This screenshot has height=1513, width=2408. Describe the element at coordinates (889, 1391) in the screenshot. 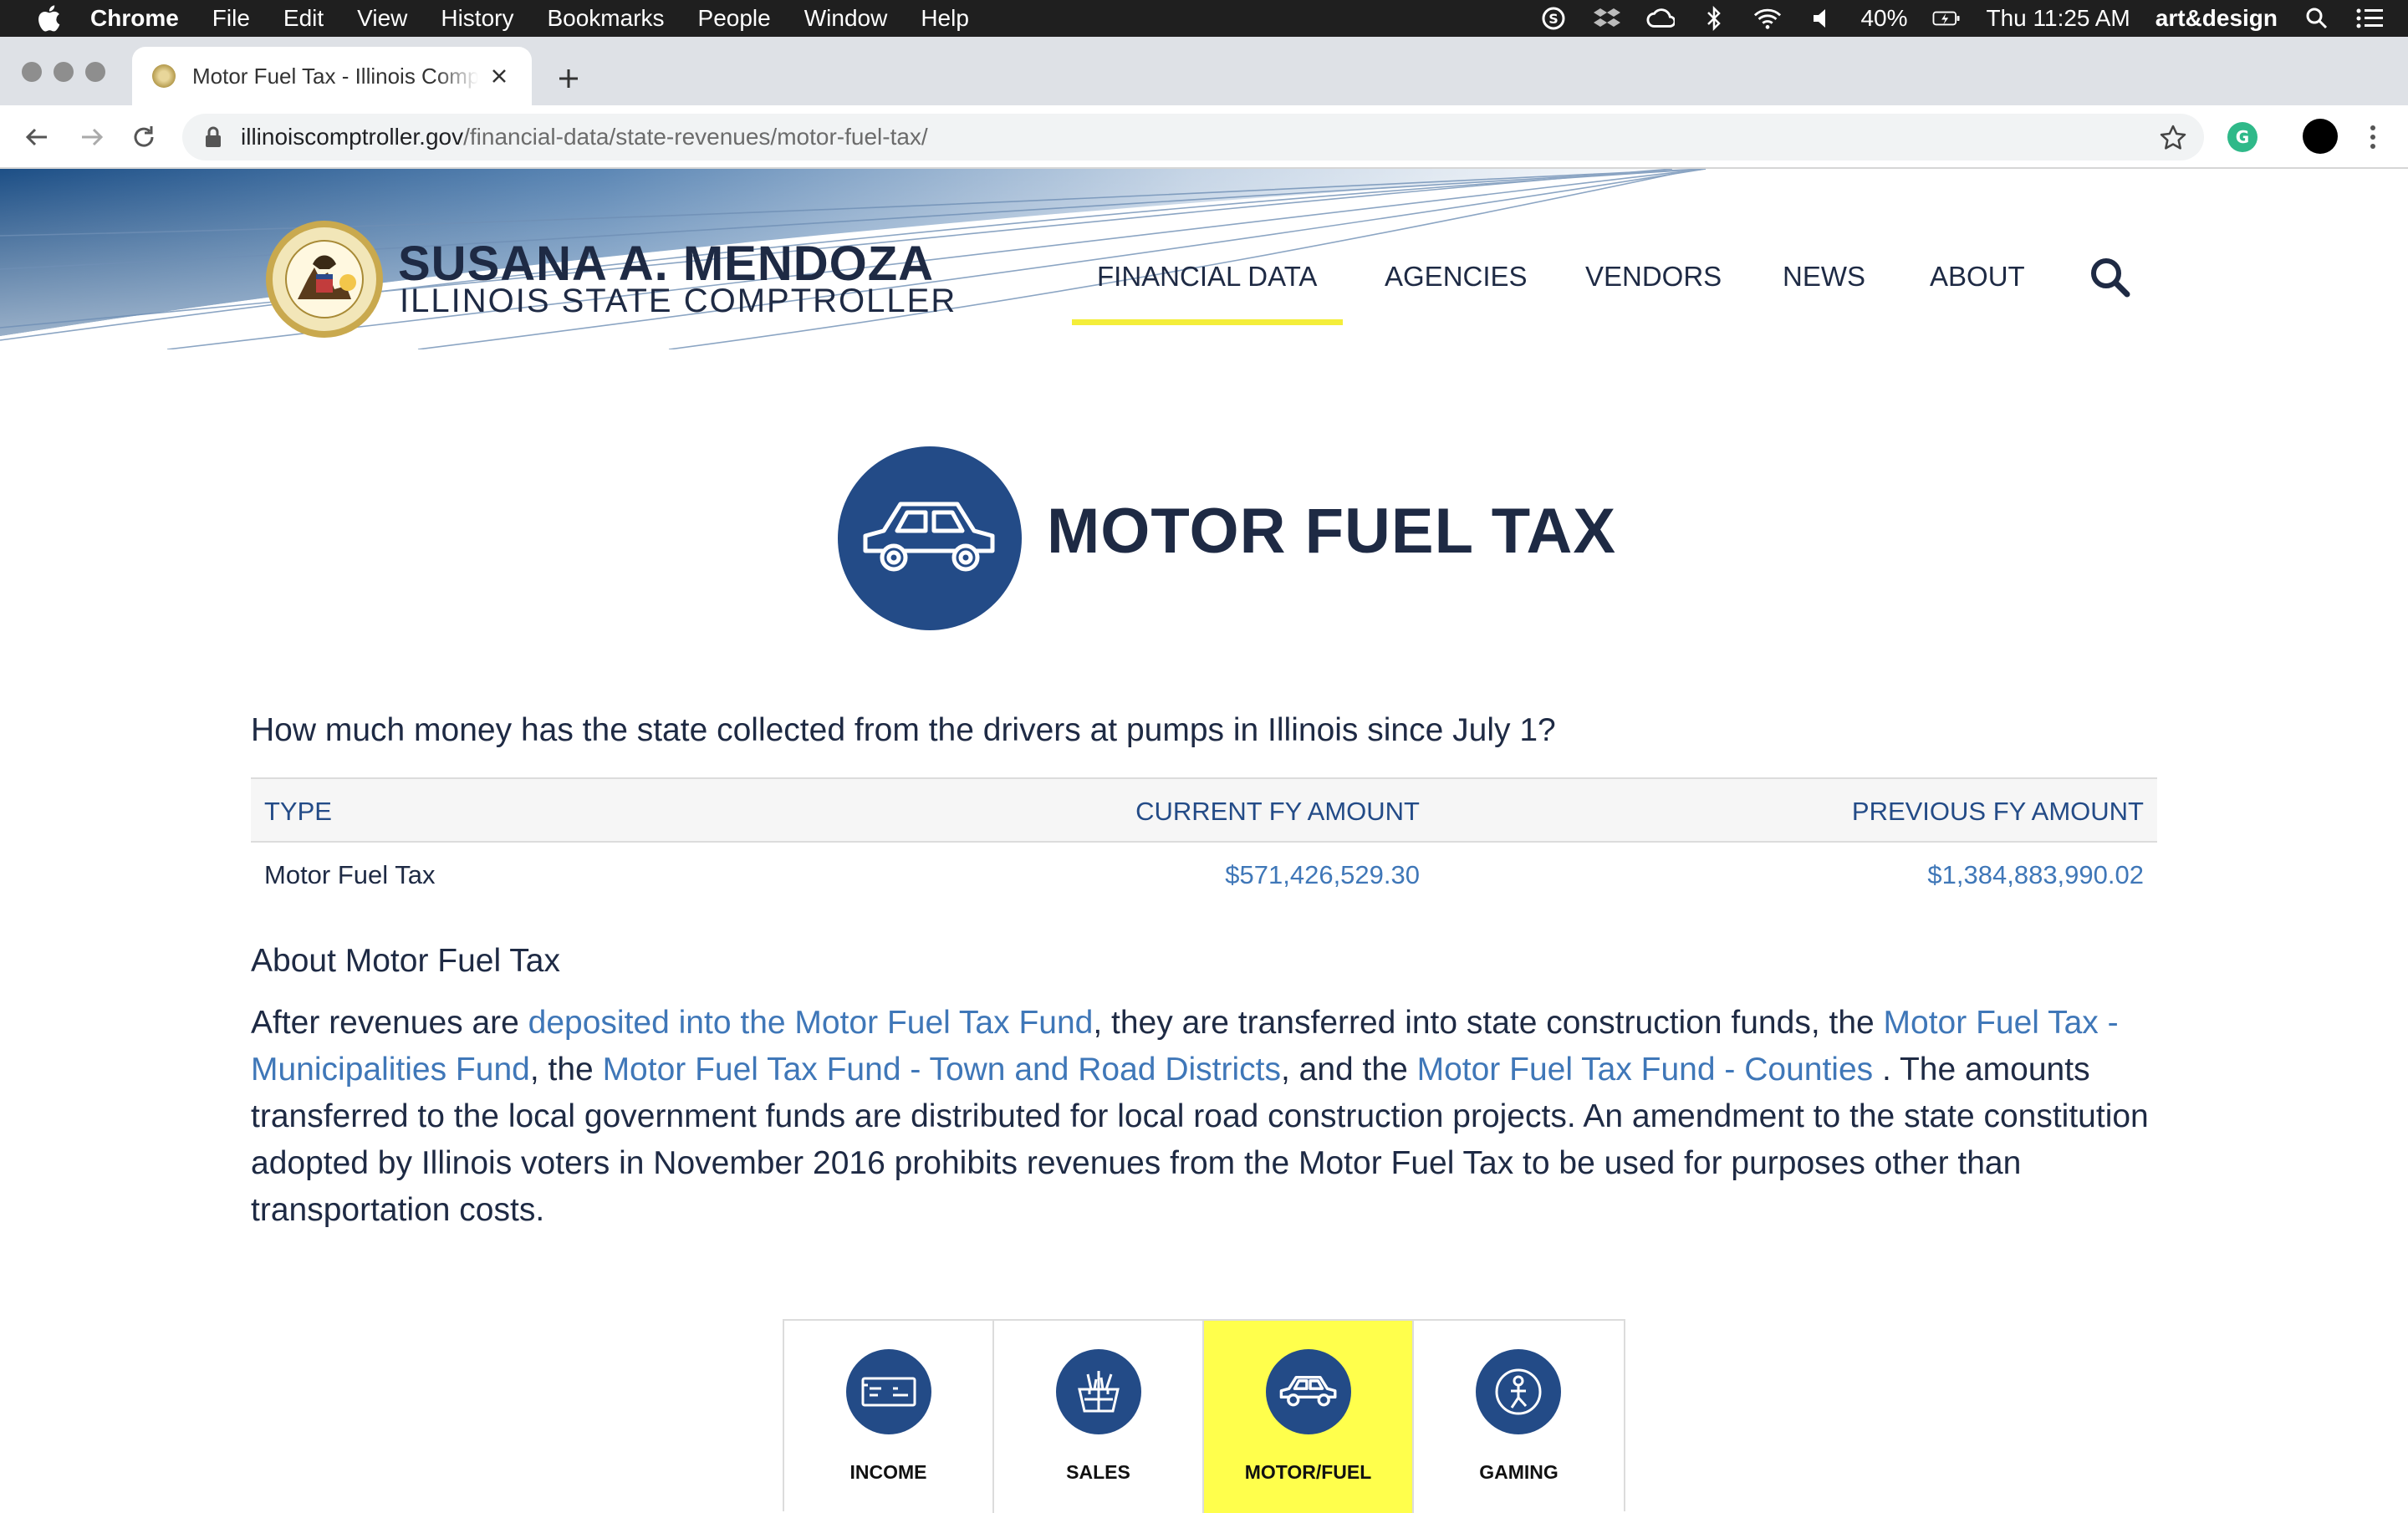

I see `paycheck-icon` at that location.